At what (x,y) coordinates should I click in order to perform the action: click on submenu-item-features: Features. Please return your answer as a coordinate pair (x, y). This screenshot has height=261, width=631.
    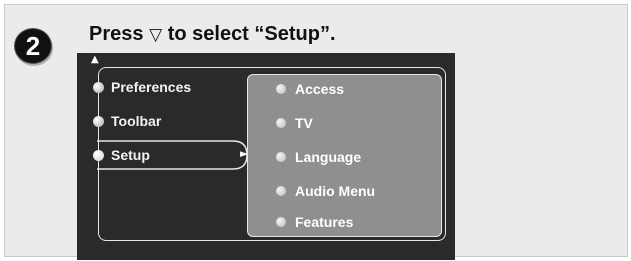
    Looking at the image, I should click on (314, 222).